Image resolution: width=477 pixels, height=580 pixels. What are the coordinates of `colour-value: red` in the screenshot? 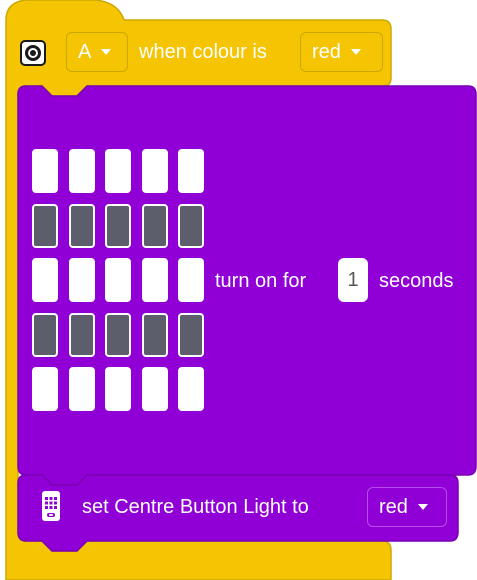 It's located at (326, 51).